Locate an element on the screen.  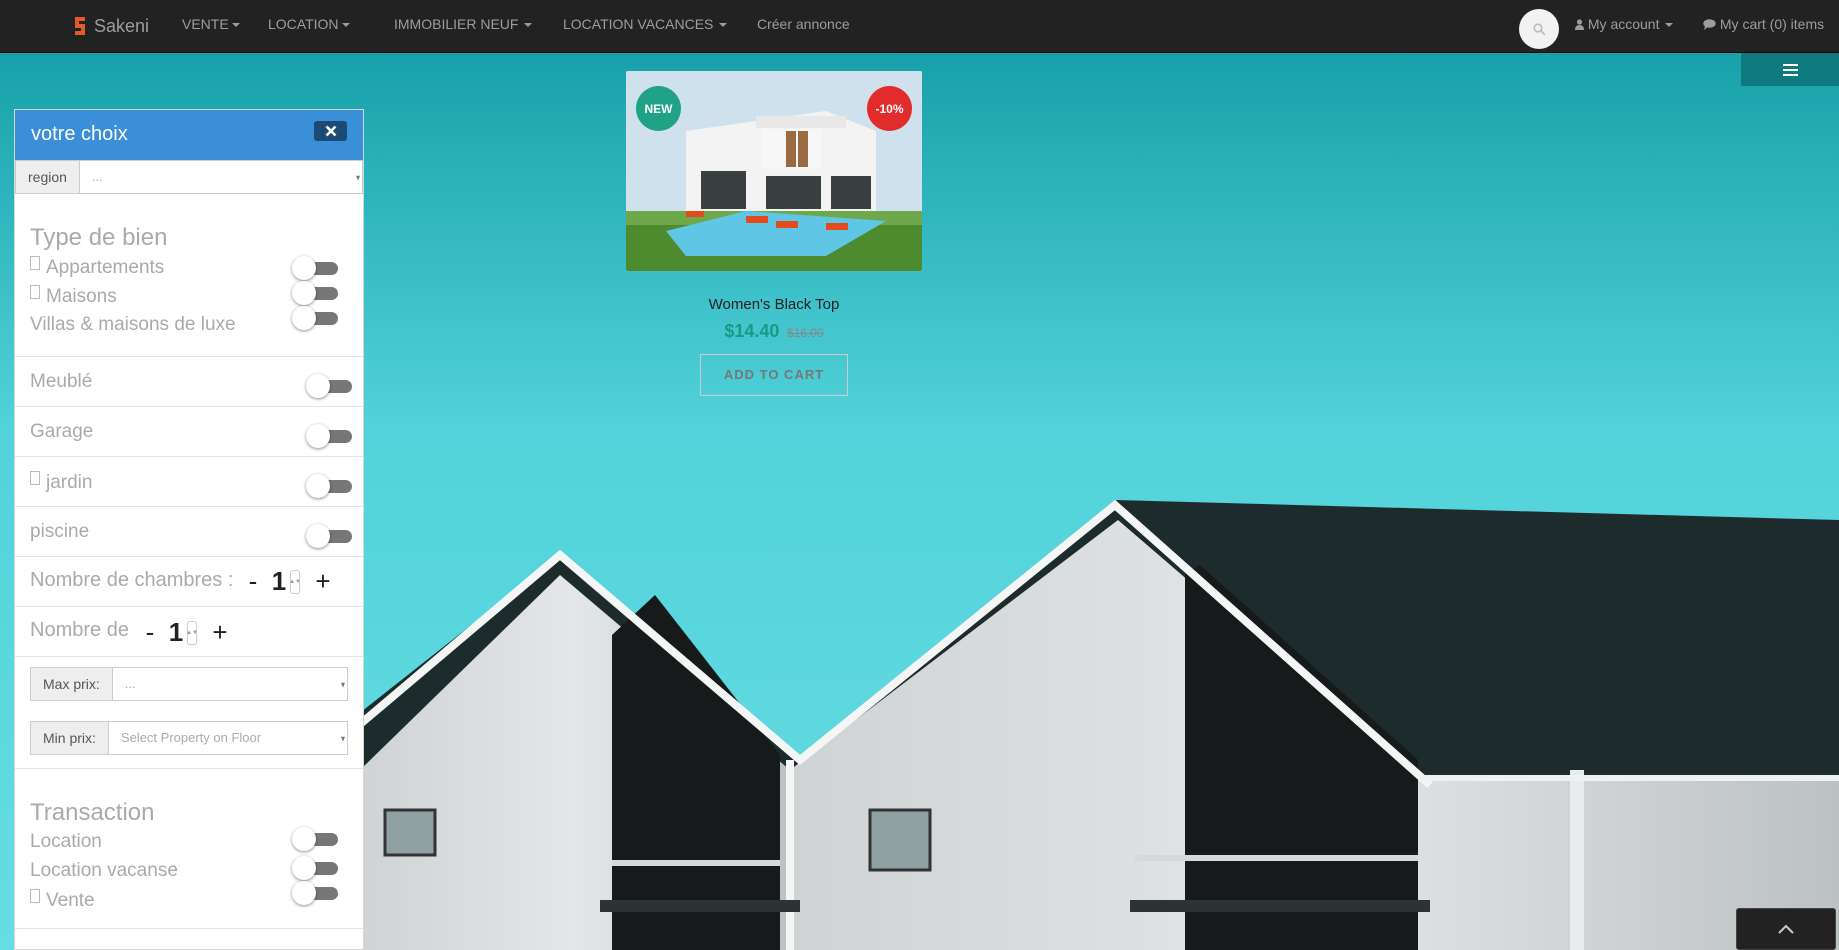
nav-creer-annonce-label: Créer annonce is located at coordinates (803, 24).